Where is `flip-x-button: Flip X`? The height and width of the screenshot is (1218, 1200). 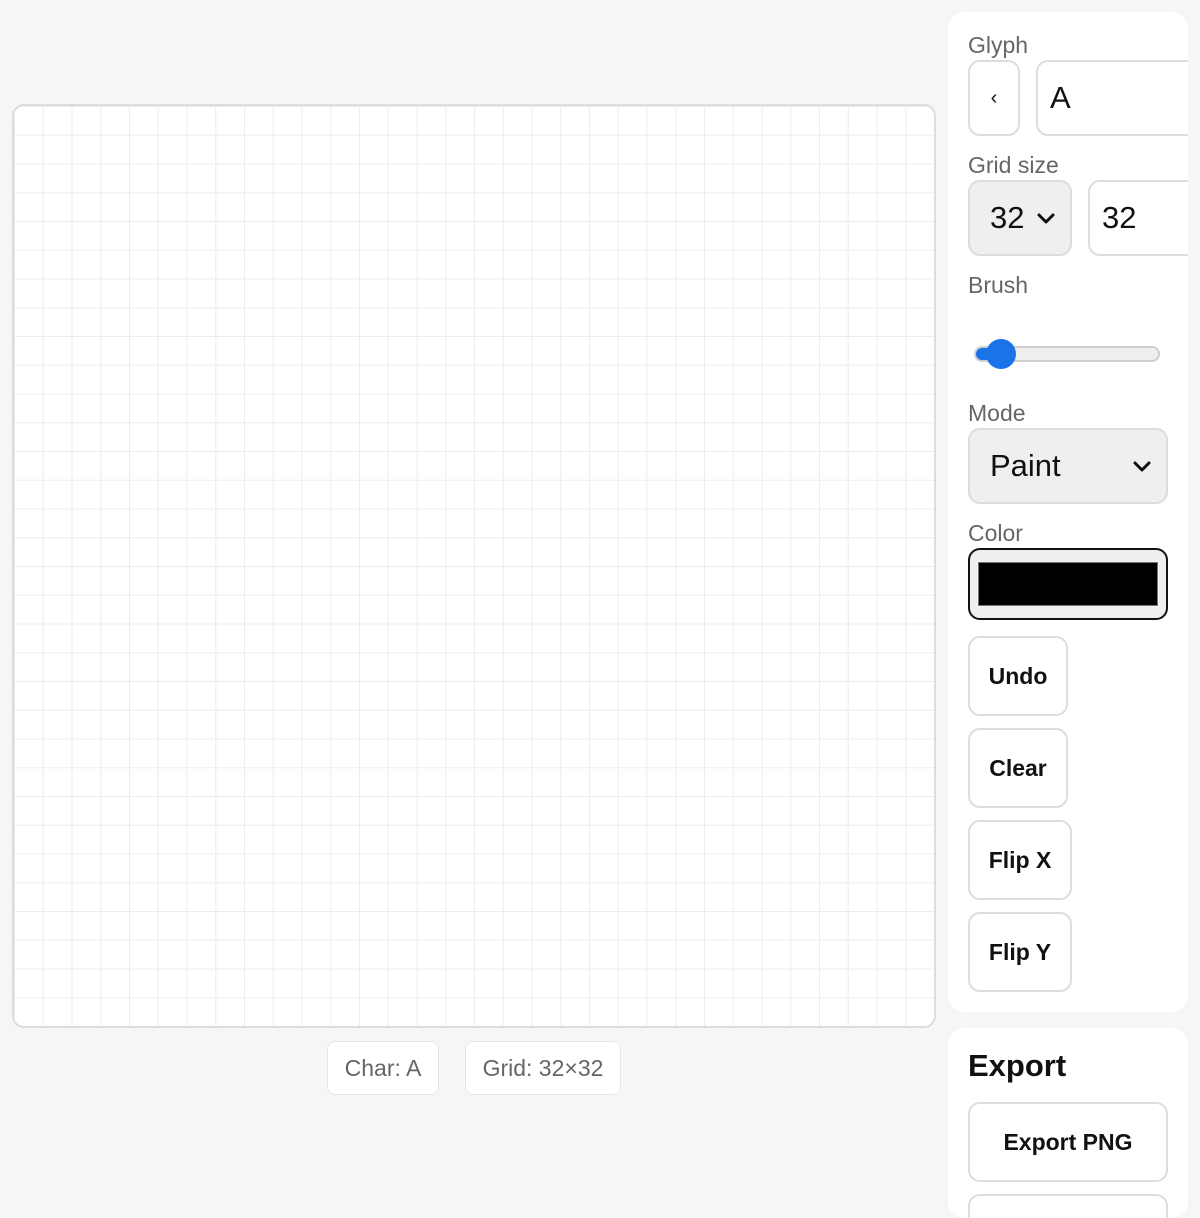 flip-x-button: Flip X is located at coordinates (1020, 860).